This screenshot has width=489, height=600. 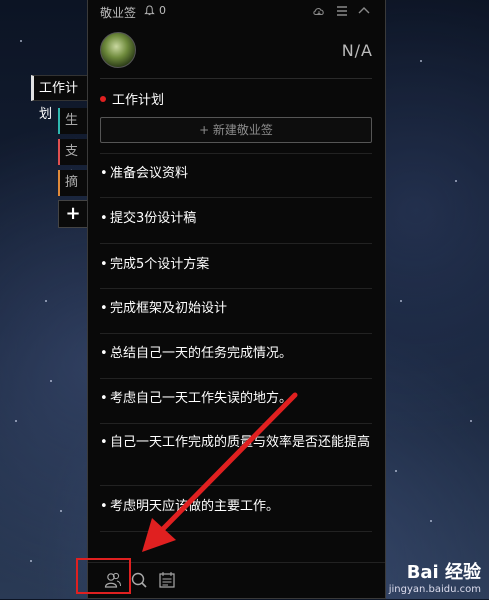 I want to click on new-note-button: + 新建敬业签, so click(x=236, y=130).